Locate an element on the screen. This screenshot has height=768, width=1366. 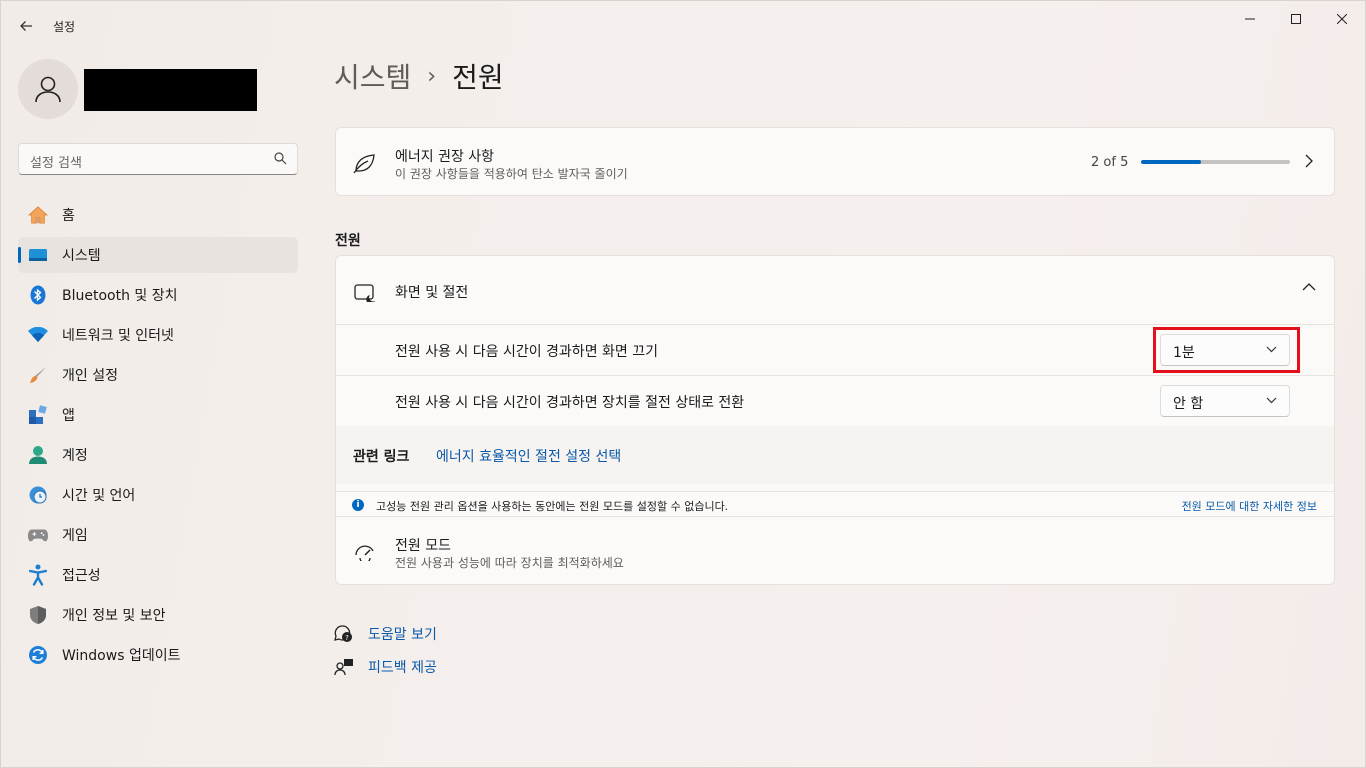
gamepad-icon is located at coordinates (38, 535).